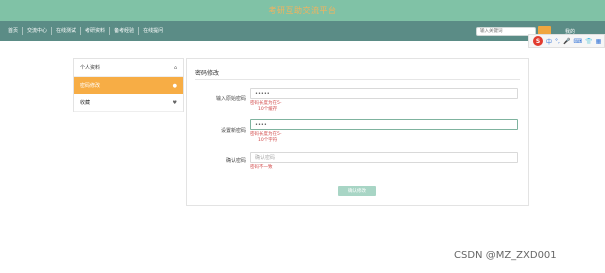  Describe the element at coordinates (577, 41) in the screenshot. I see `keyboard-icon: ⌨` at that location.